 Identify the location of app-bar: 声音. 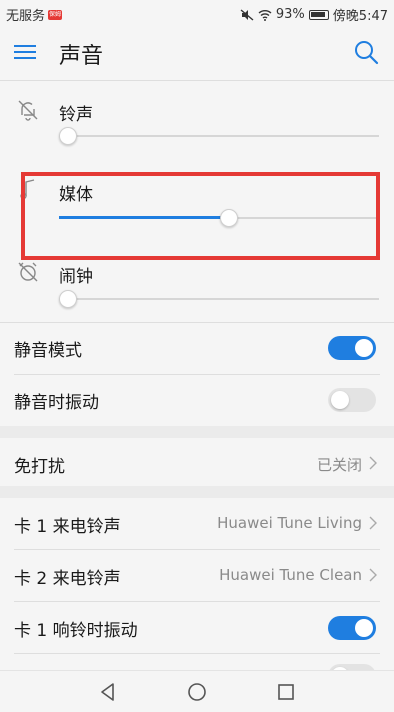
(197, 53).